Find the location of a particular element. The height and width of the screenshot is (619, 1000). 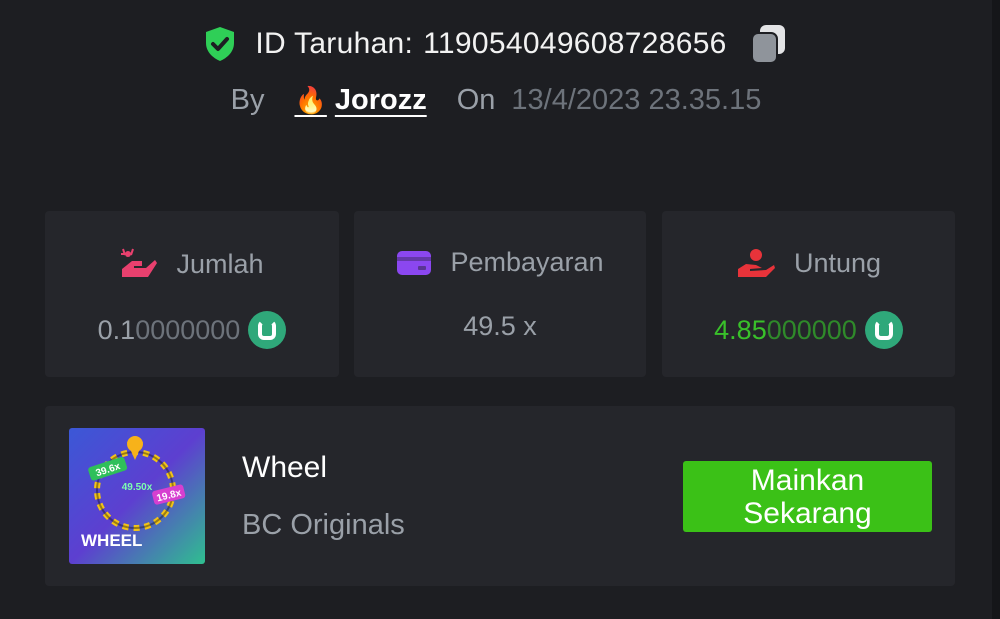

play-now-label: Mainkan Sekarang is located at coordinates (807, 496).